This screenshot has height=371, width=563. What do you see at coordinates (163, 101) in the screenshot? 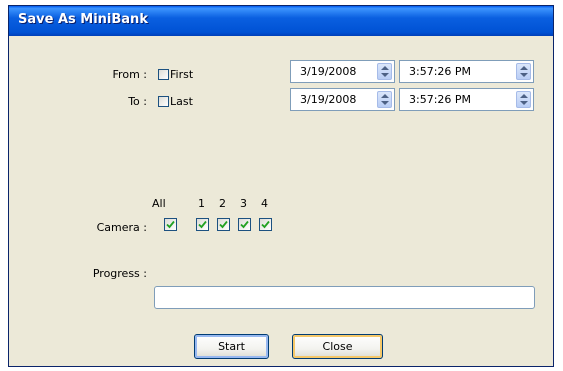
I see `last-checkbox` at bounding box center [163, 101].